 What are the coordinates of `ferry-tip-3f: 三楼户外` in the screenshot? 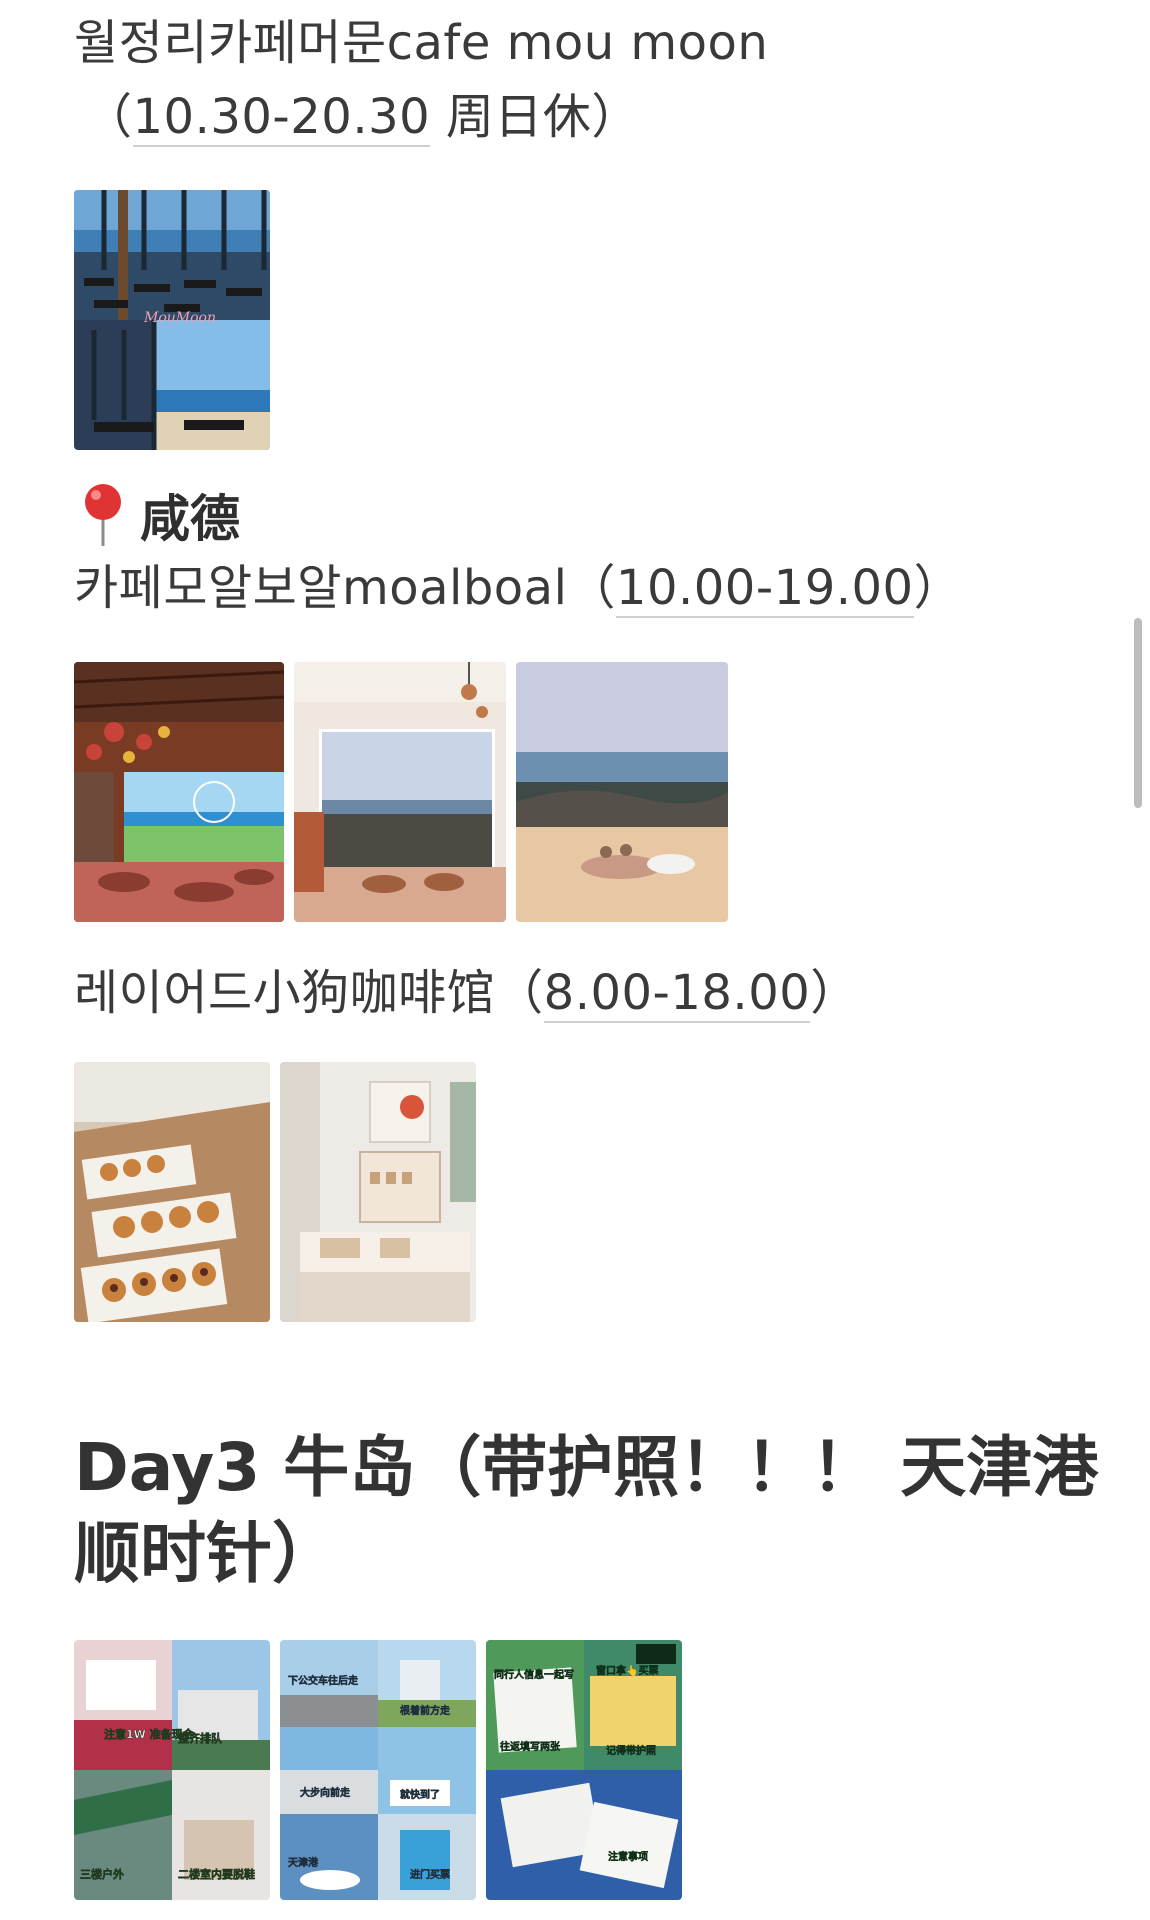 It's located at (102, 1874).